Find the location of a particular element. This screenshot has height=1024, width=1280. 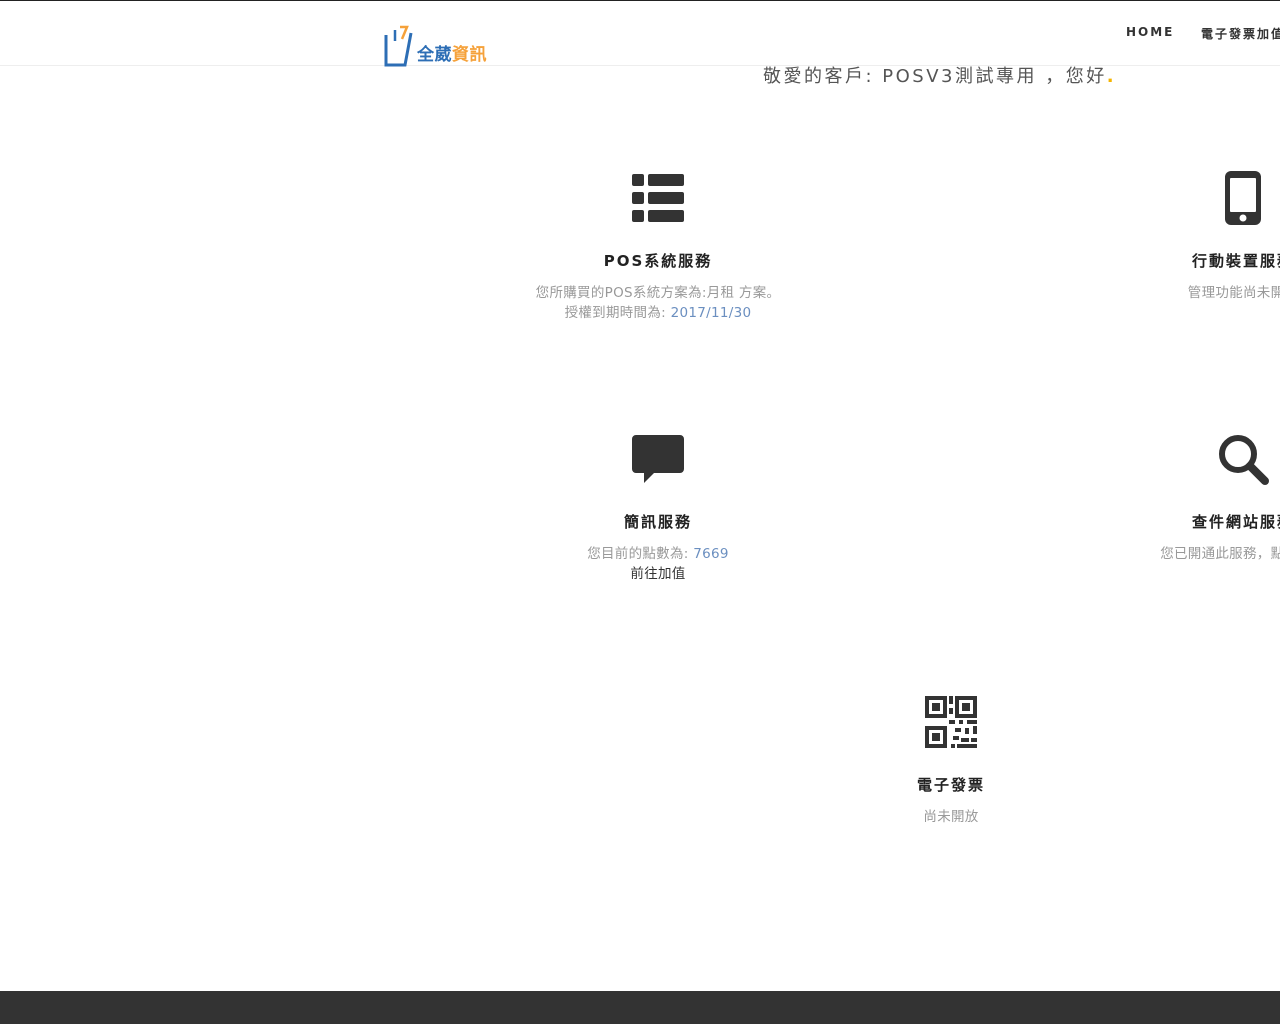

list-icon is located at coordinates (658, 198).